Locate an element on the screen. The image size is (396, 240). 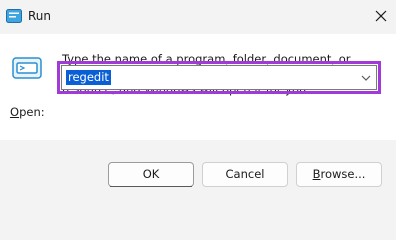
title-bar: Run is located at coordinates (198, 17).